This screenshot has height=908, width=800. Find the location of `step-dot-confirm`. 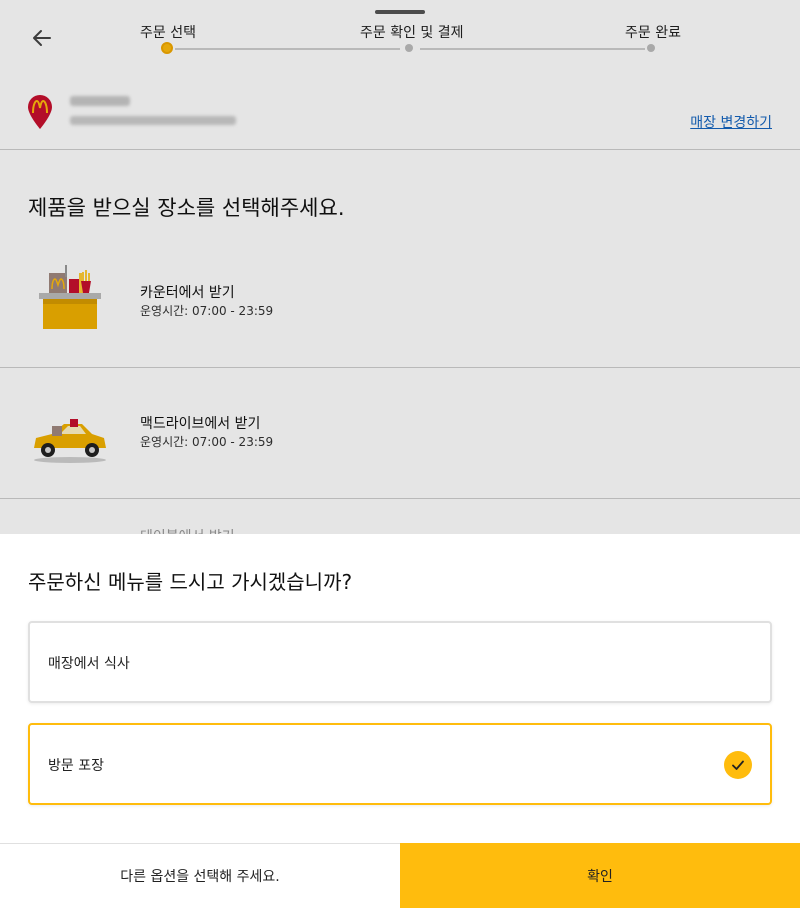

step-dot-confirm is located at coordinates (409, 48).